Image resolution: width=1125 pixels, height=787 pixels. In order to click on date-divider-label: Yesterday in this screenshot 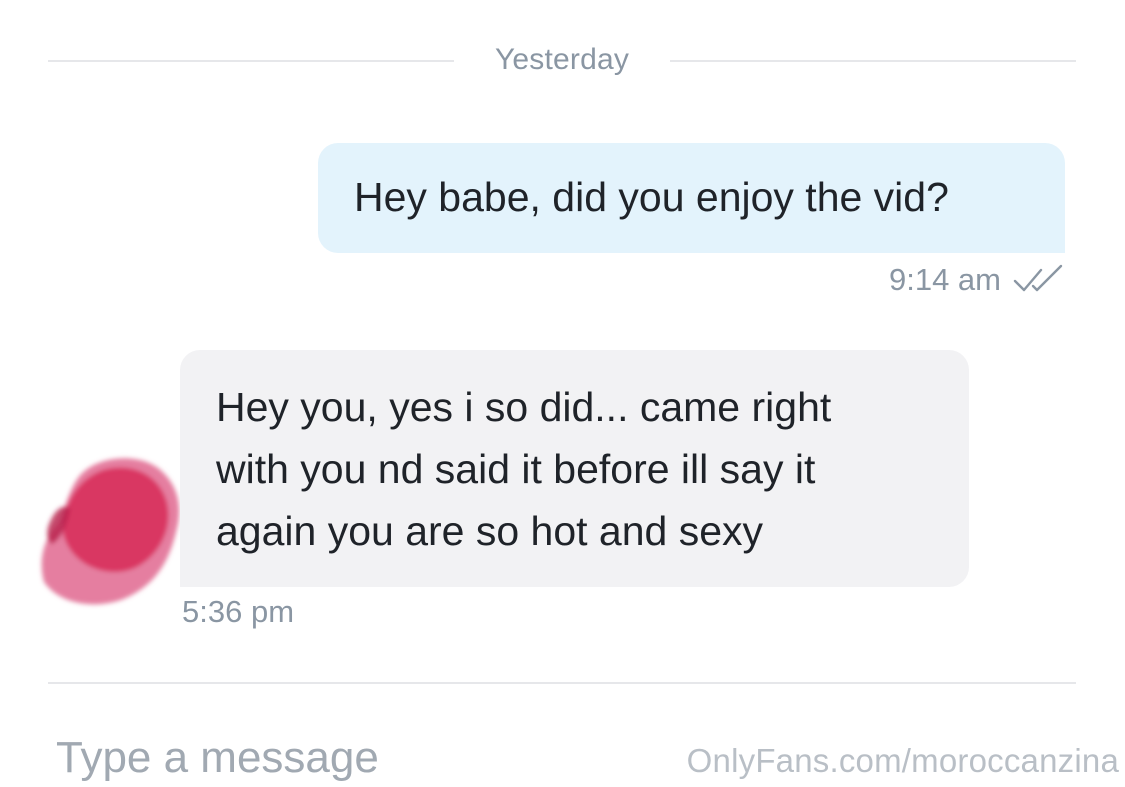, I will do `click(562, 59)`.